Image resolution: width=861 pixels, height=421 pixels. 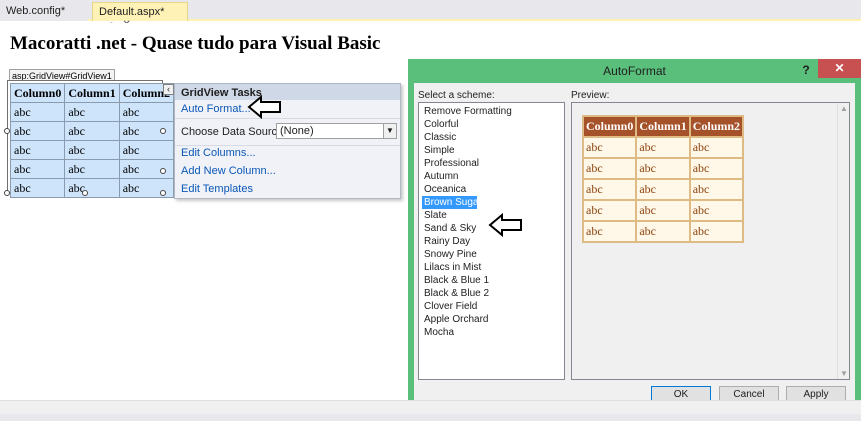 I want to click on resize-handle-bottom, so click(x=85, y=193).